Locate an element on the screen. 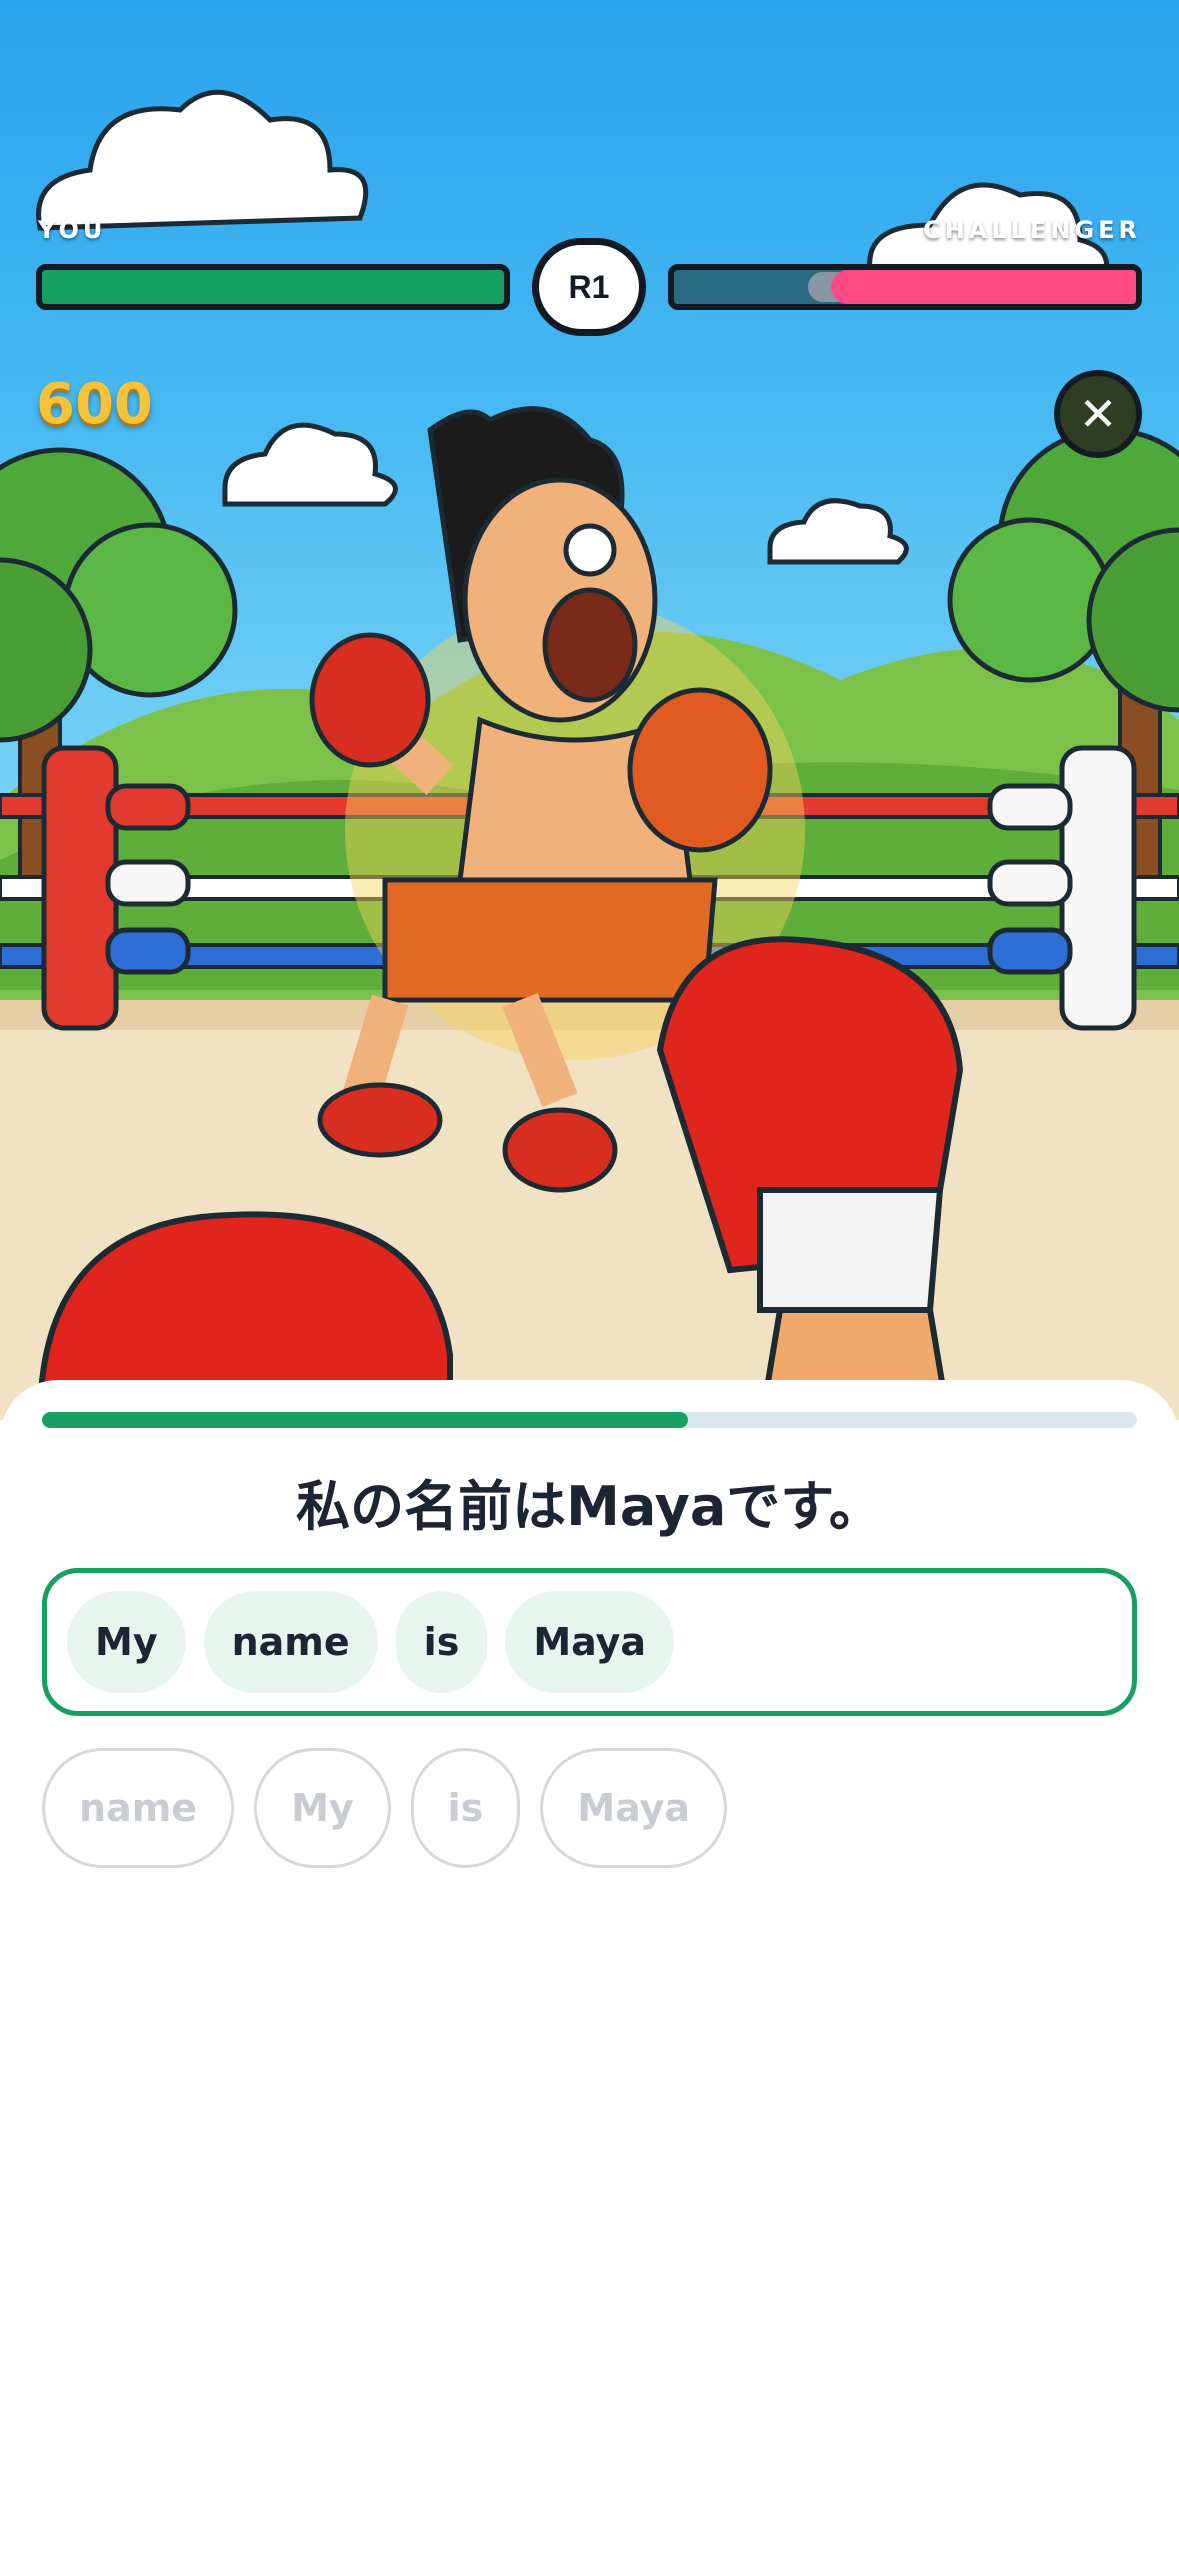 Image resolution: width=1179 pixels, height=2556 pixels. word-bank-chip: is is located at coordinates (465, 1808).